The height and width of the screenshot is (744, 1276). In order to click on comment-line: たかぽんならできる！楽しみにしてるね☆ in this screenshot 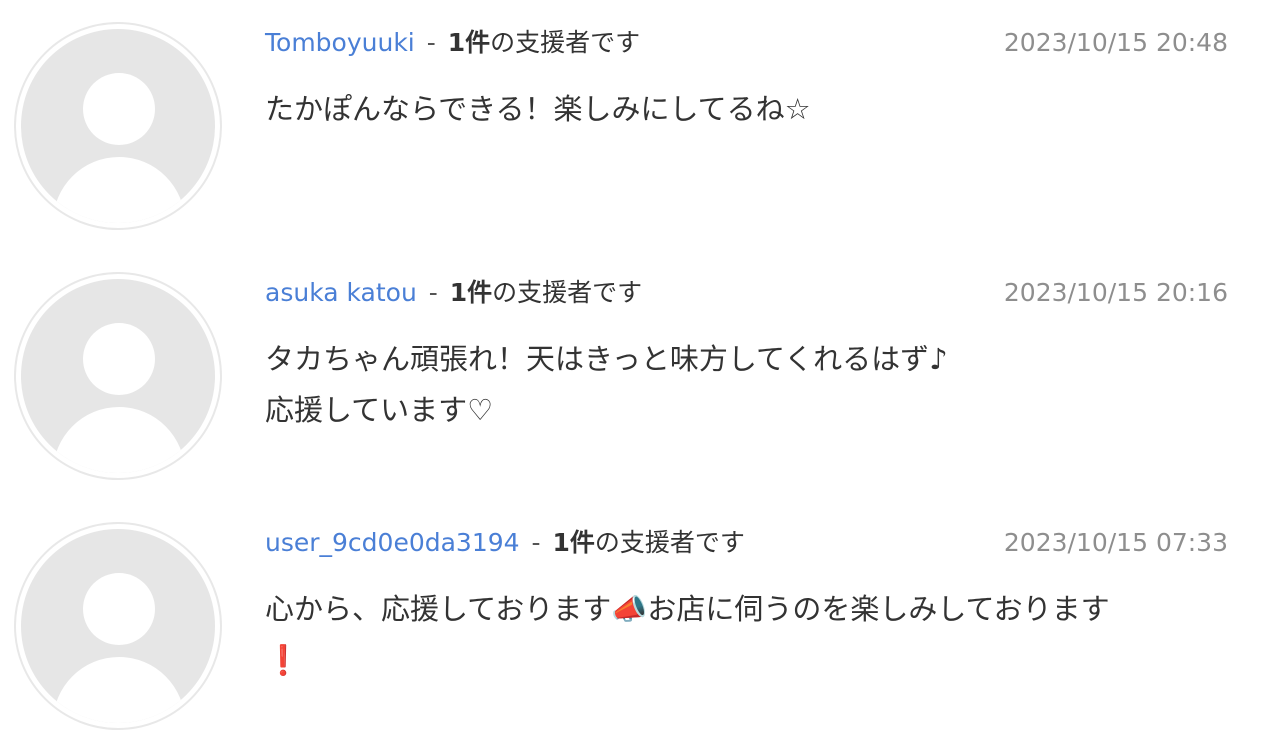, I will do `click(538, 109)`.